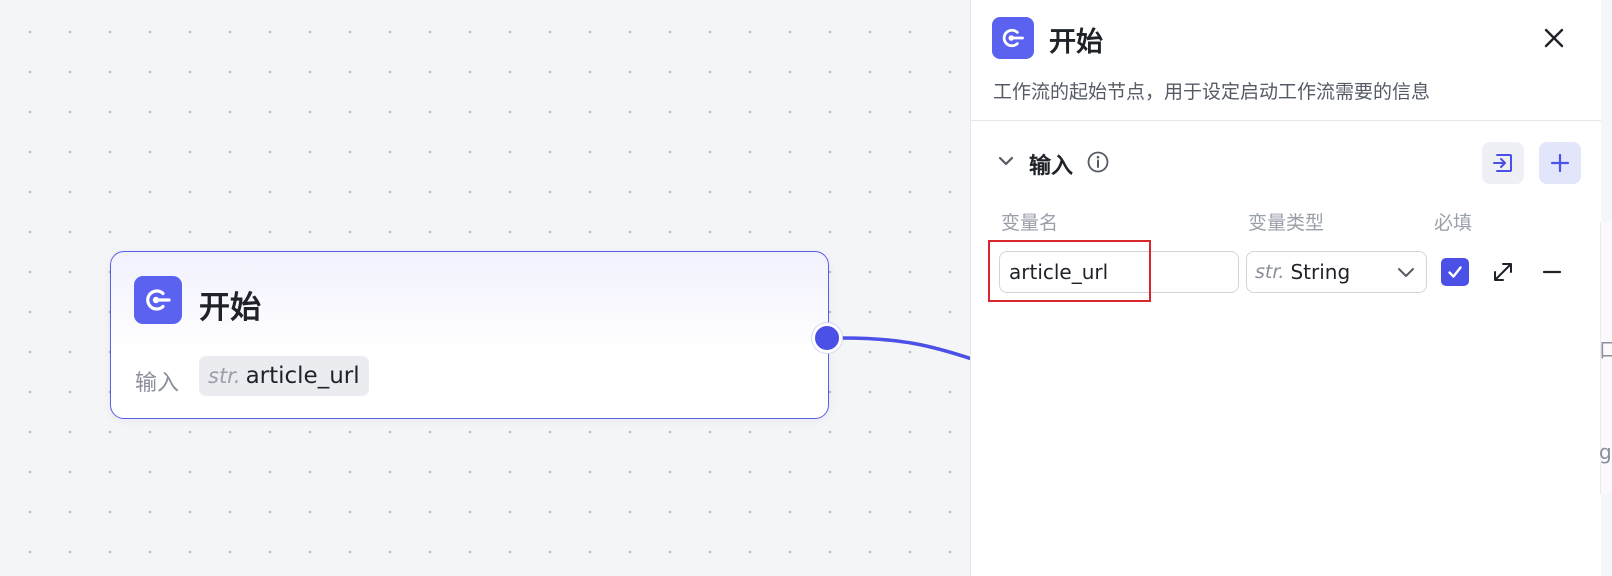  I want to click on column-header-required: 必填, so click(1453, 223).